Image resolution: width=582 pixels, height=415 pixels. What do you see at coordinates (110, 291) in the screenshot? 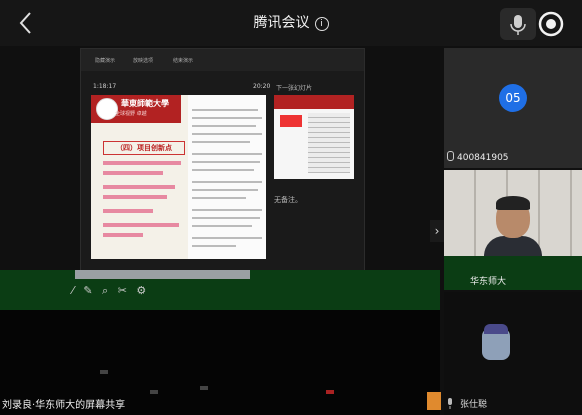
I see `annotation-tools: ⁄ ✎ ⌕ ✂ ⚙` at bounding box center [110, 291].